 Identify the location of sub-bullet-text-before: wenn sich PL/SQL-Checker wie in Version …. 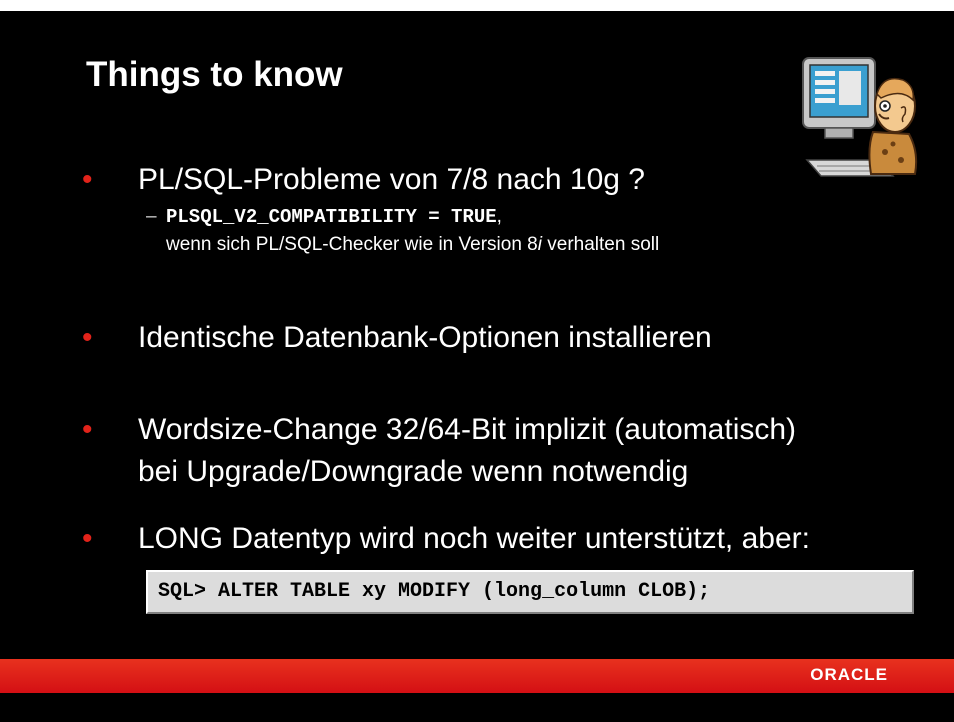
(352, 244).